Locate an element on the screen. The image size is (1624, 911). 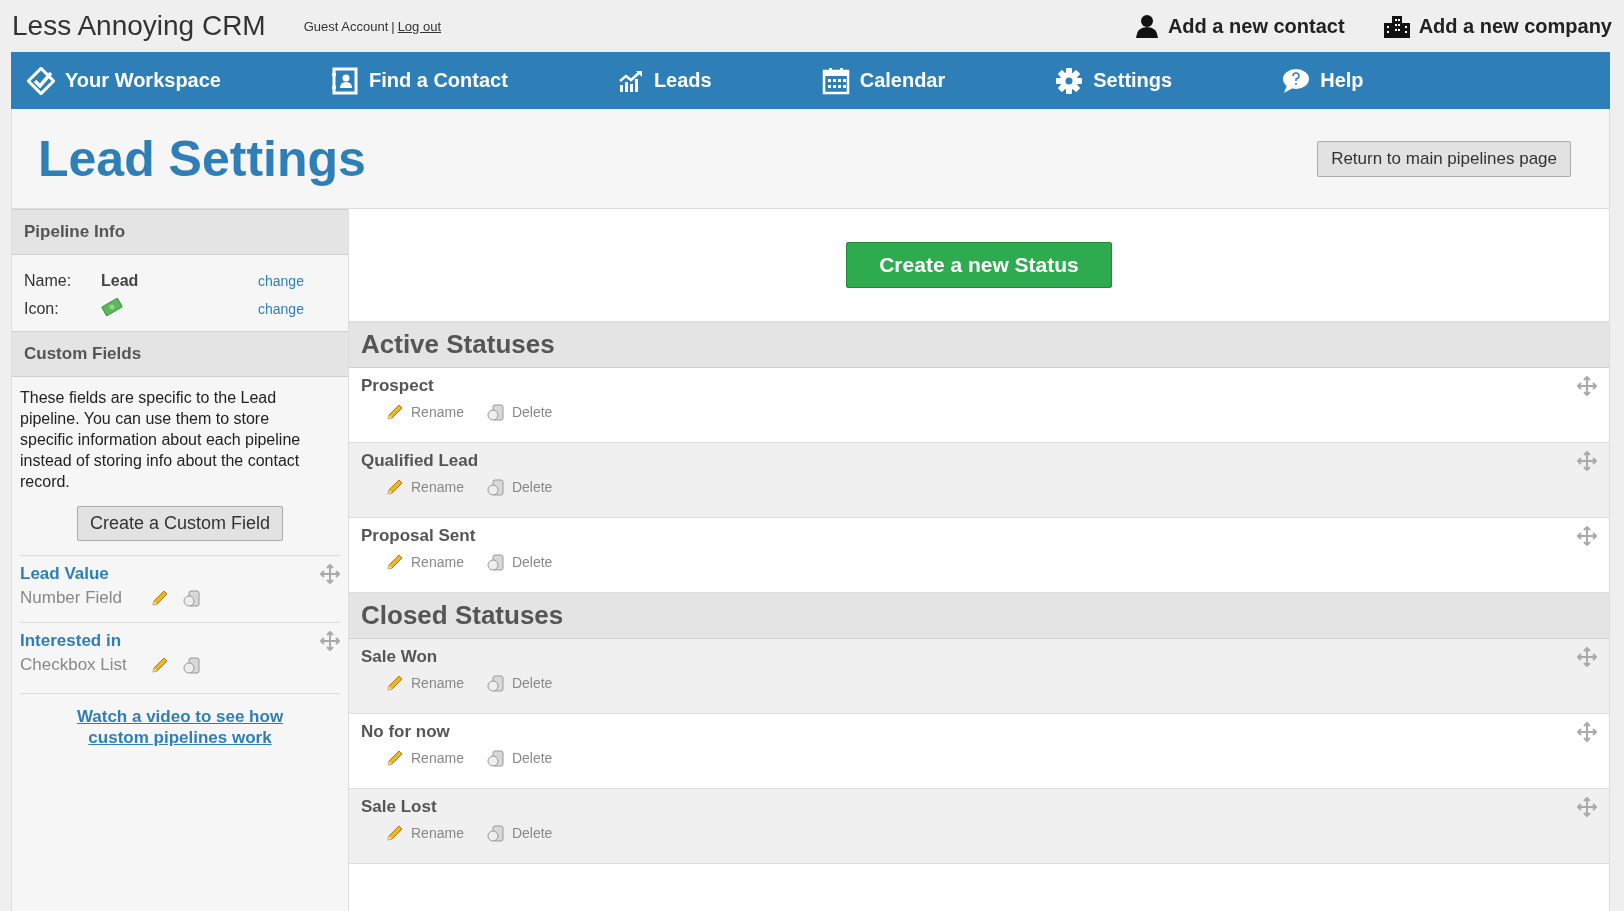
calendar-icon is located at coordinates (835, 80).